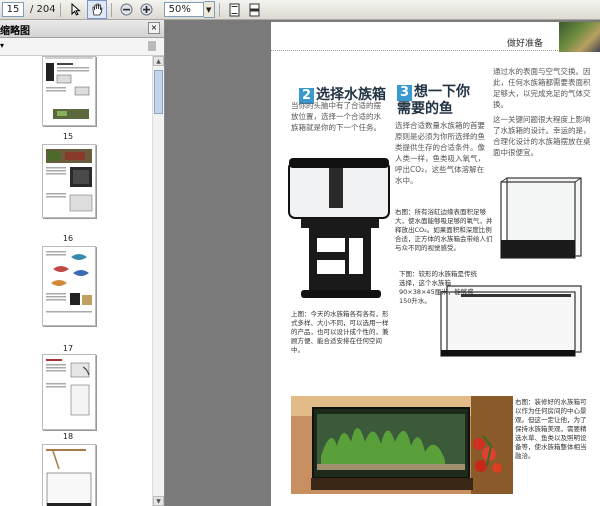 Image resolution: width=600 pixels, height=506 pixels. I want to click on toolbar: 15 / 204 50% ▼, so click(300, 10).